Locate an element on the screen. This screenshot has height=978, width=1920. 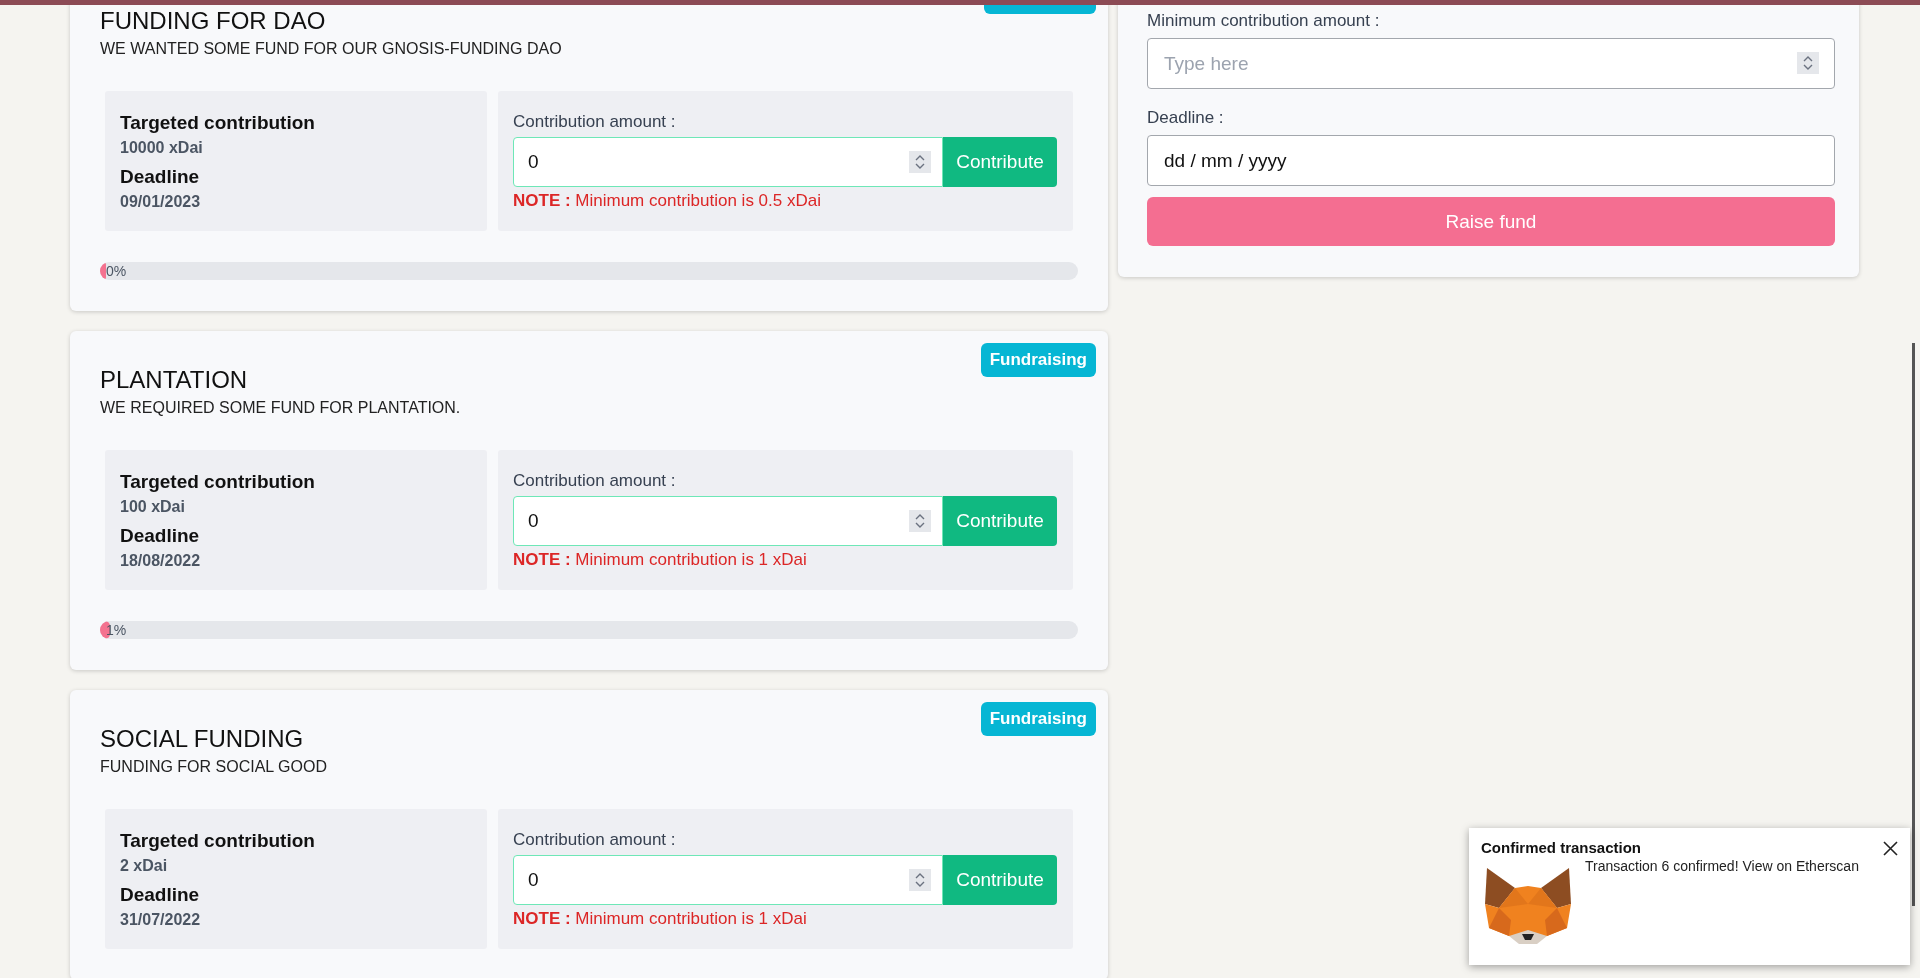
deadline-value: 31/07/2022 is located at coordinates (161, 920).